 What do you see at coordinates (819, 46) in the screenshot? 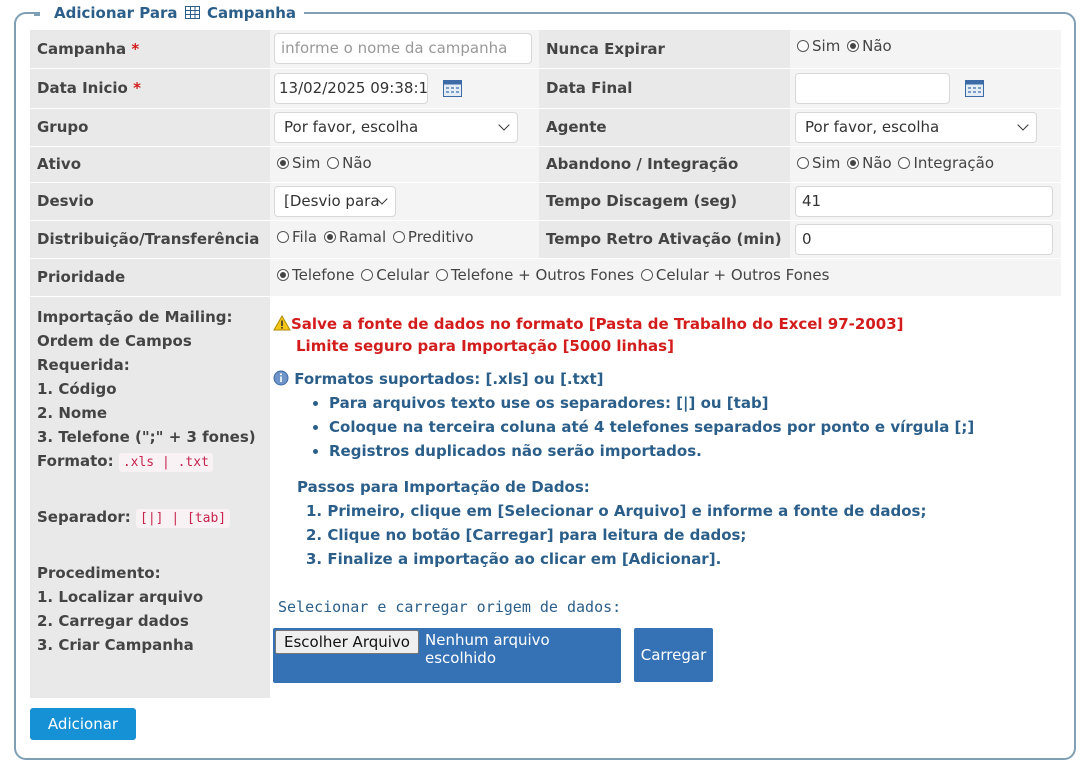
I see `nunca-expirar-sim-radio: Sim` at bounding box center [819, 46].